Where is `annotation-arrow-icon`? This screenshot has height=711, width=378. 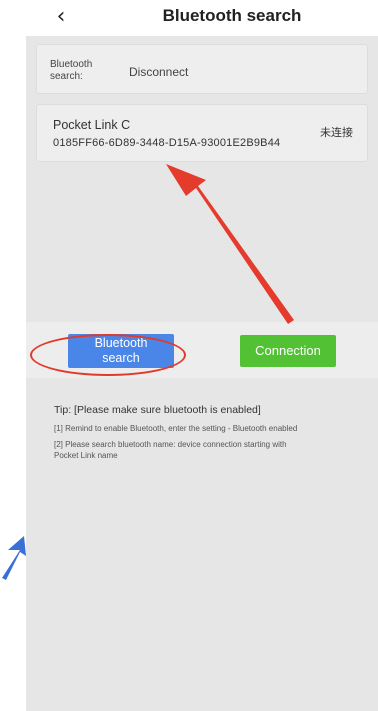
annotation-arrow-icon is located at coordinates (230, 244).